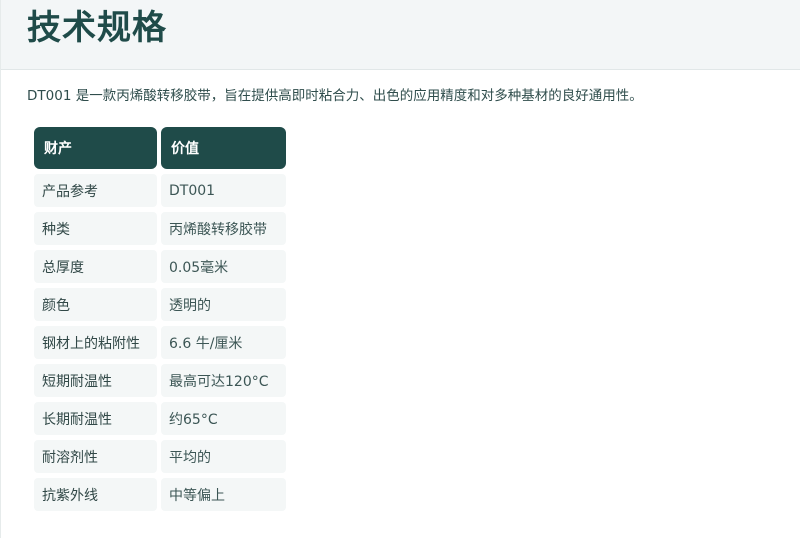 The width and height of the screenshot is (800, 538). What do you see at coordinates (95, 342) in the screenshot?
I see `property-cell: 钢材上的粘附性` at bounding box center [95, 342].